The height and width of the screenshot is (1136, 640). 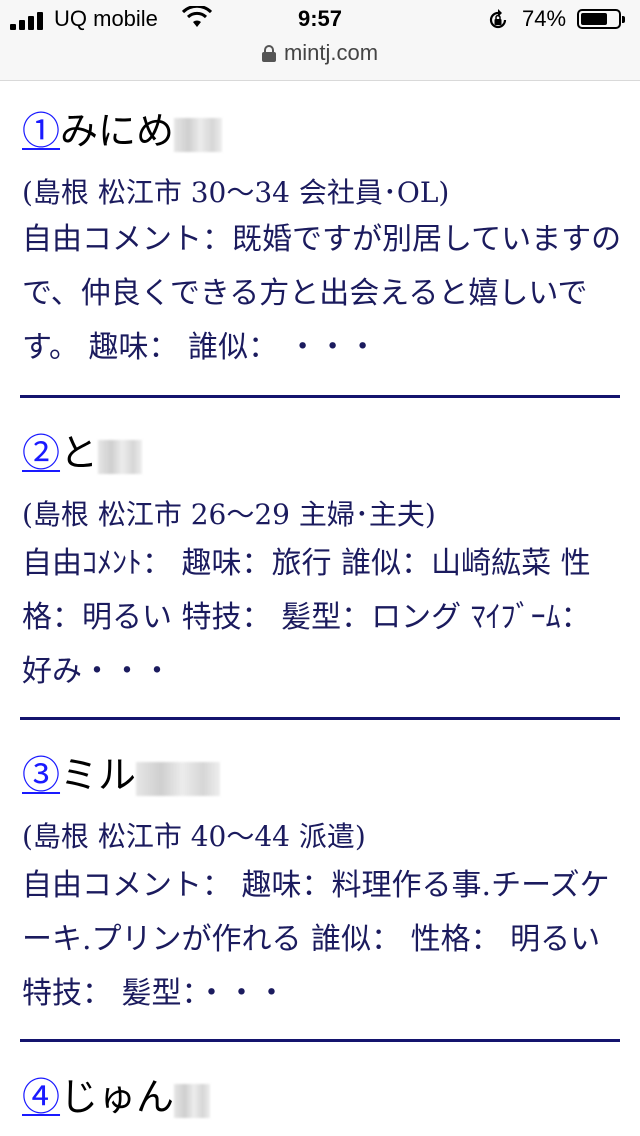 I want to click on entry-name: みにめ, so click(x=117, y=131).